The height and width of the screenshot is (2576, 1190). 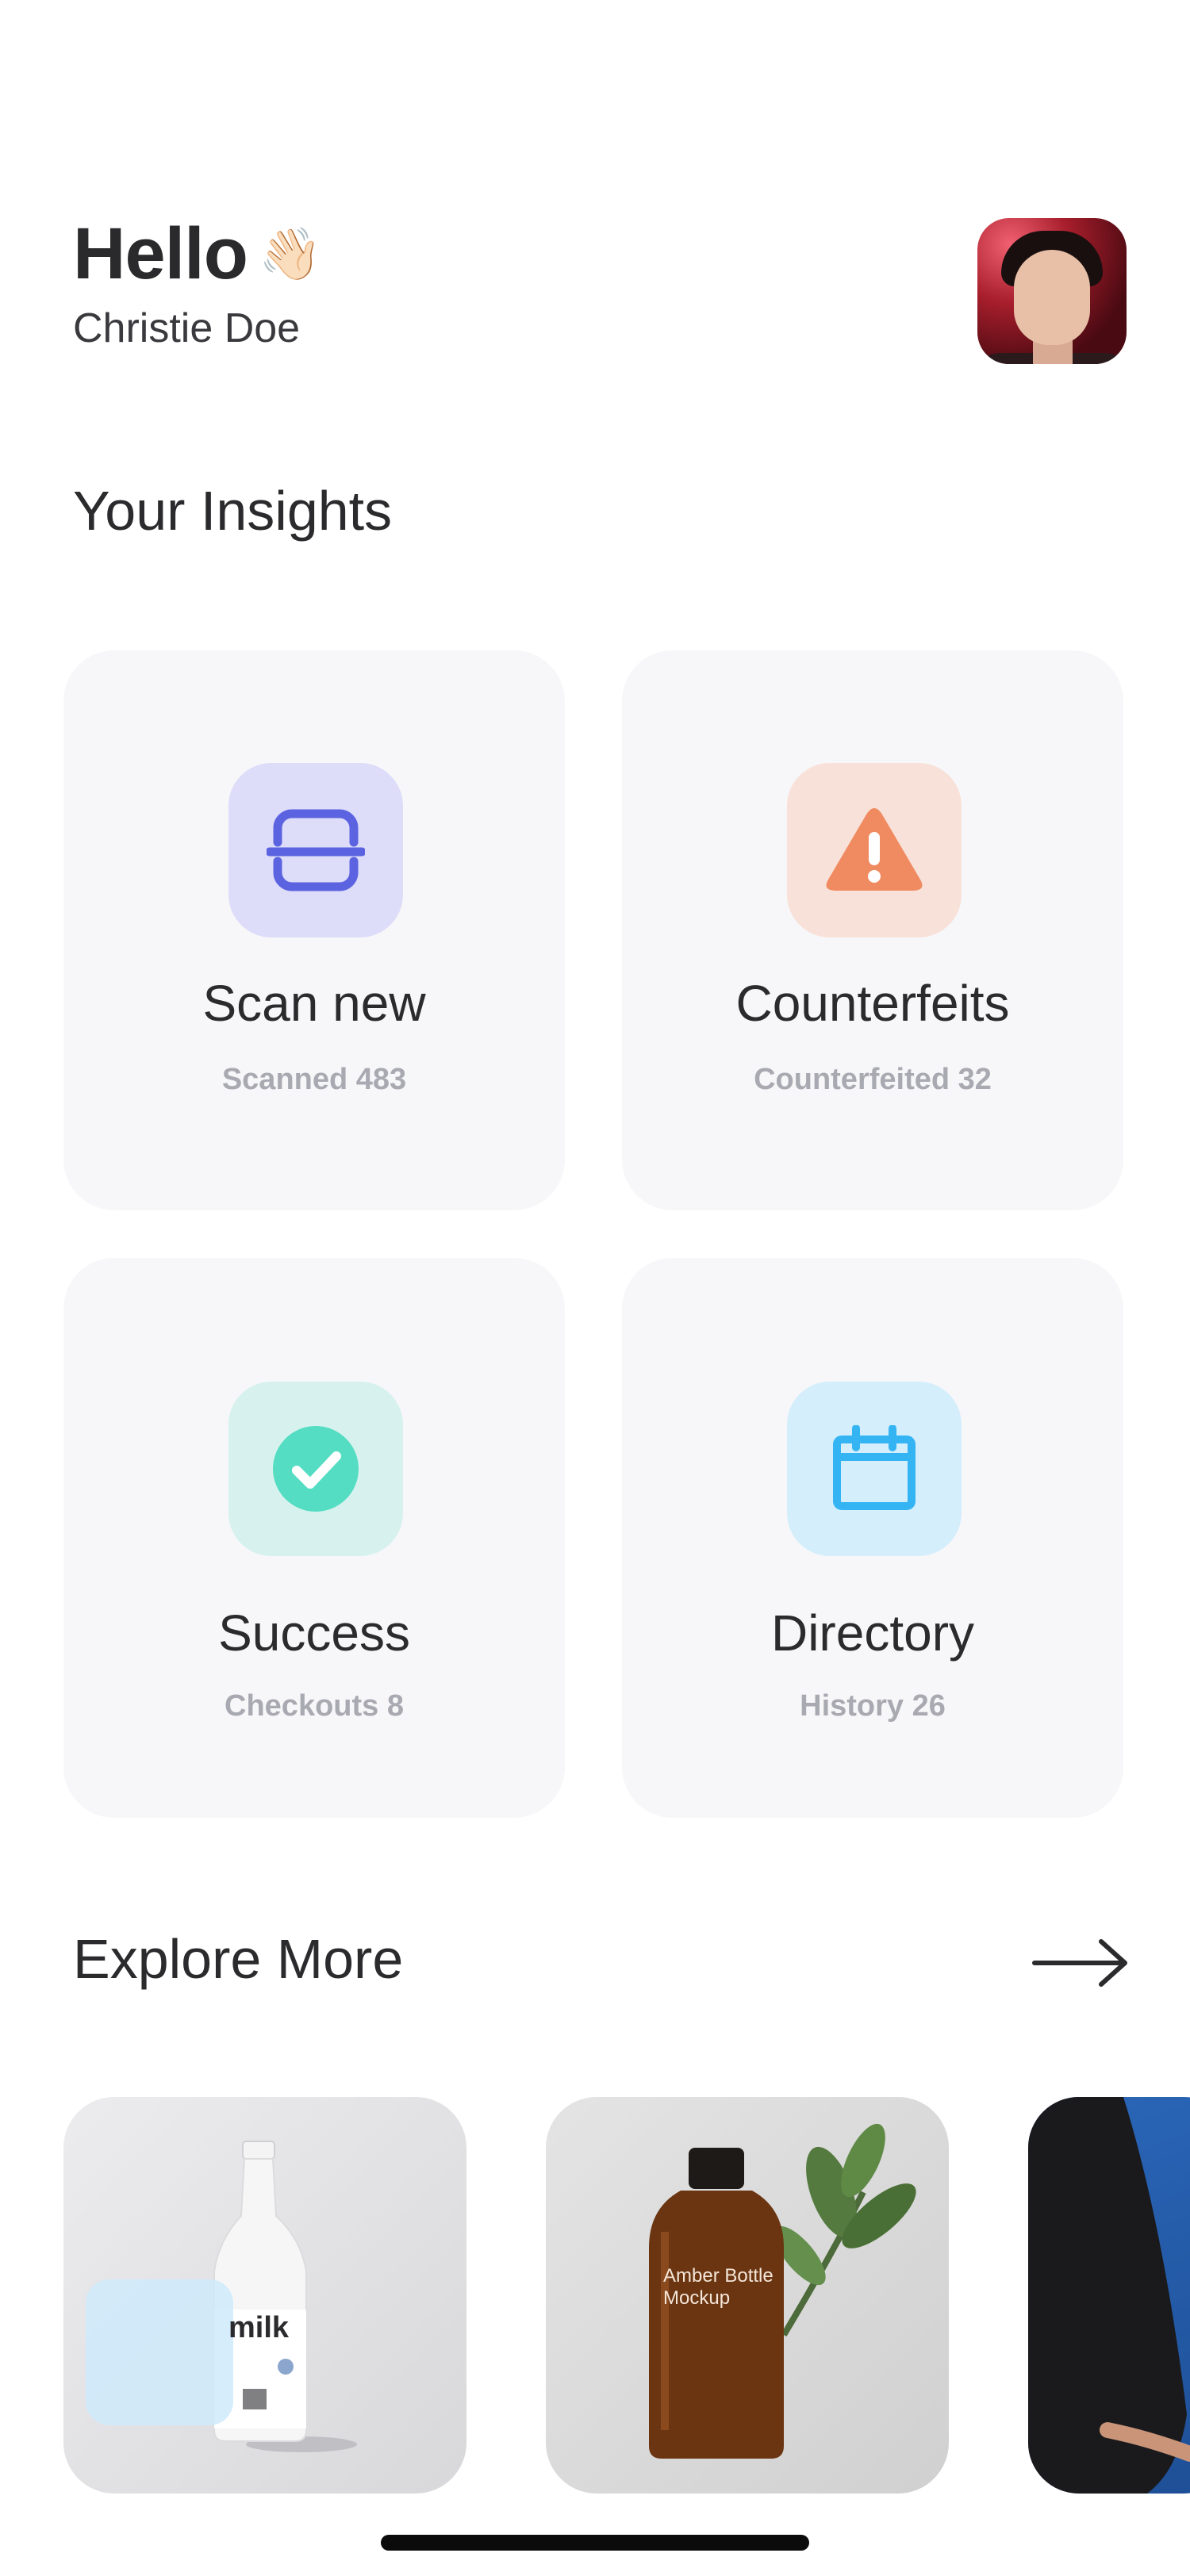 I want to click on card-success: Success Checkouts 8, so click(x=314, y=1538).